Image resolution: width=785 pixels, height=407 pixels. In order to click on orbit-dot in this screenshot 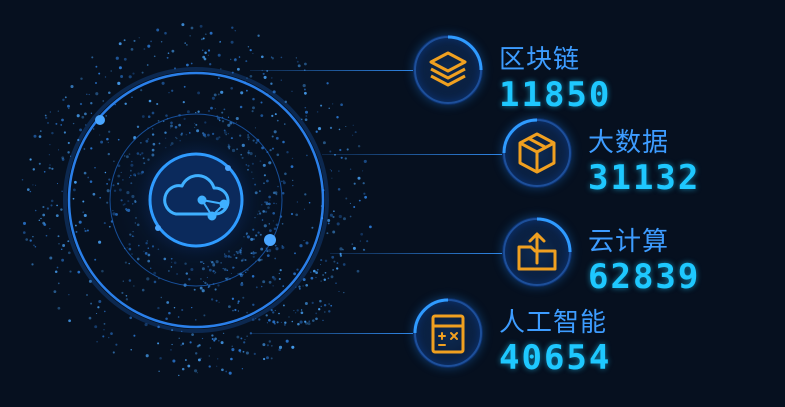, I will do `click(158, 228)`.